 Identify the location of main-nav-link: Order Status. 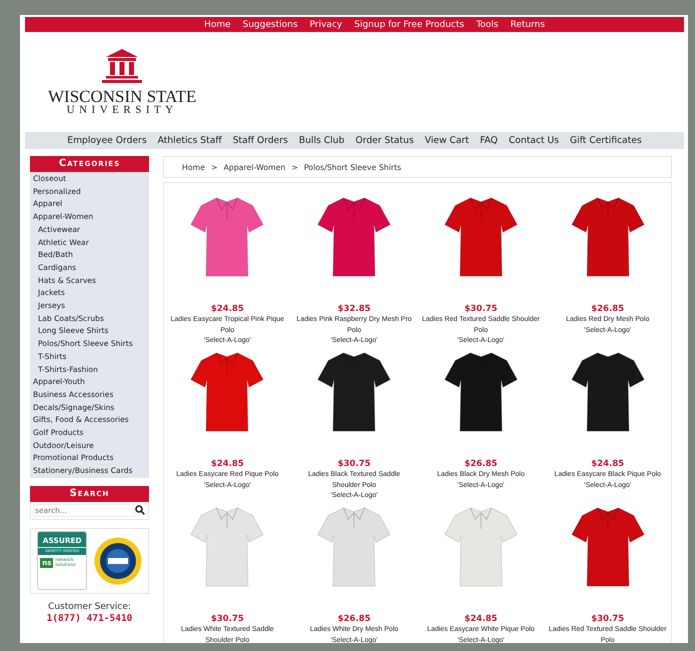
(384, 140).